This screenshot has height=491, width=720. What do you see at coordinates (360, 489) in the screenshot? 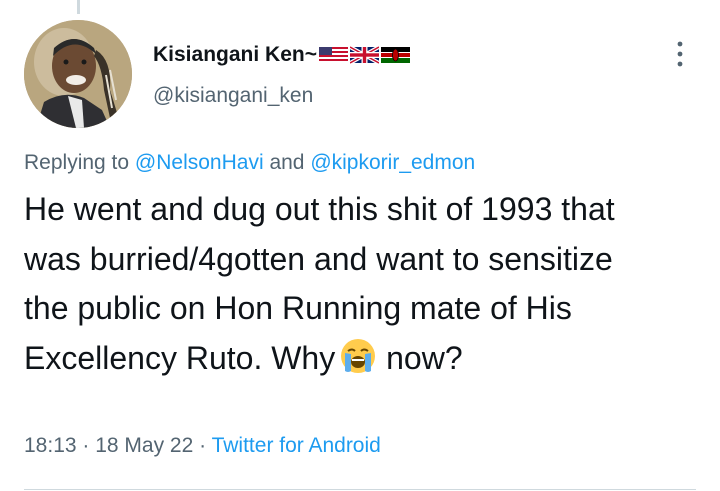
I see `divider` at bounding box center [360, 489].